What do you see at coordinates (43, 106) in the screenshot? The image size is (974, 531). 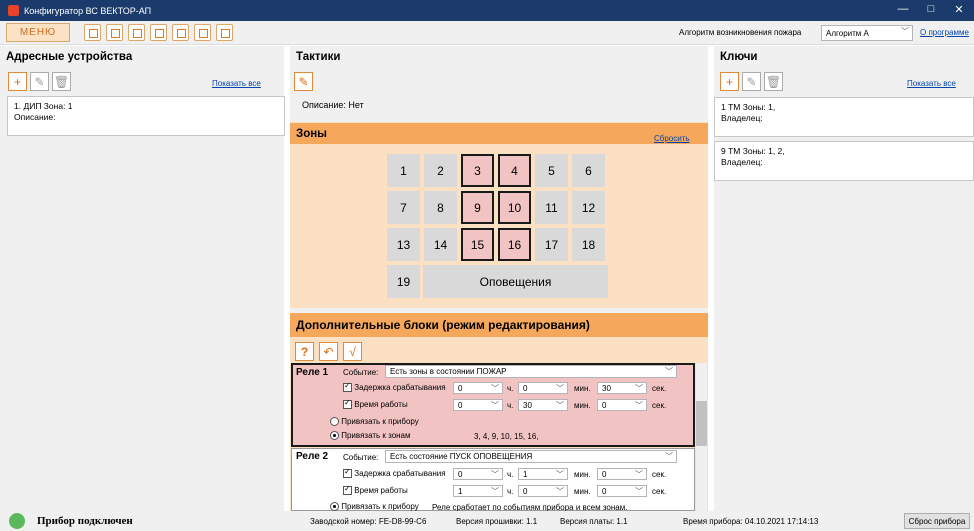 I see `device-line1: 1. ДИП Зона: 1` at bounding box center [43, 106].